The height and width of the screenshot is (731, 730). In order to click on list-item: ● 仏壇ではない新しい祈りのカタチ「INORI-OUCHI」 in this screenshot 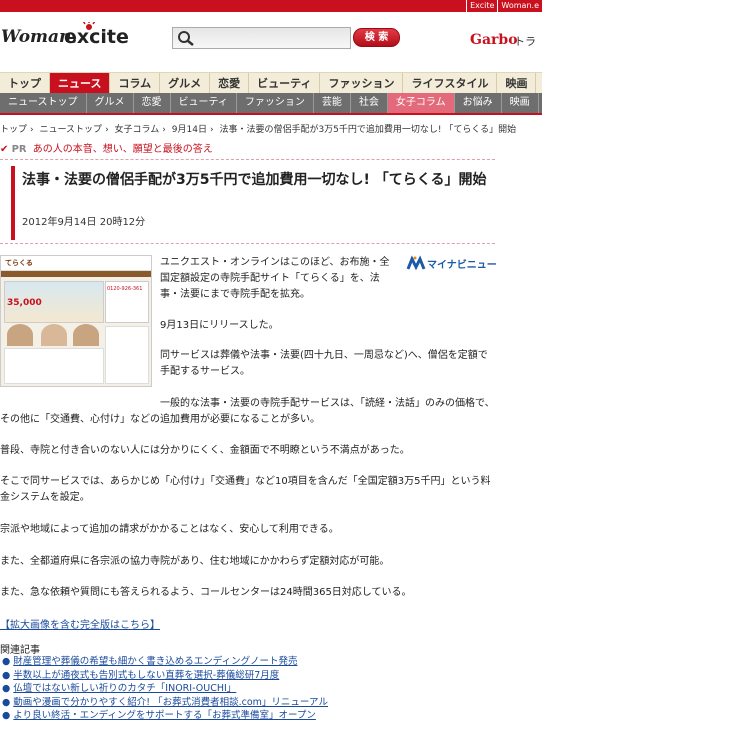, I will do `click(164, 689)`.